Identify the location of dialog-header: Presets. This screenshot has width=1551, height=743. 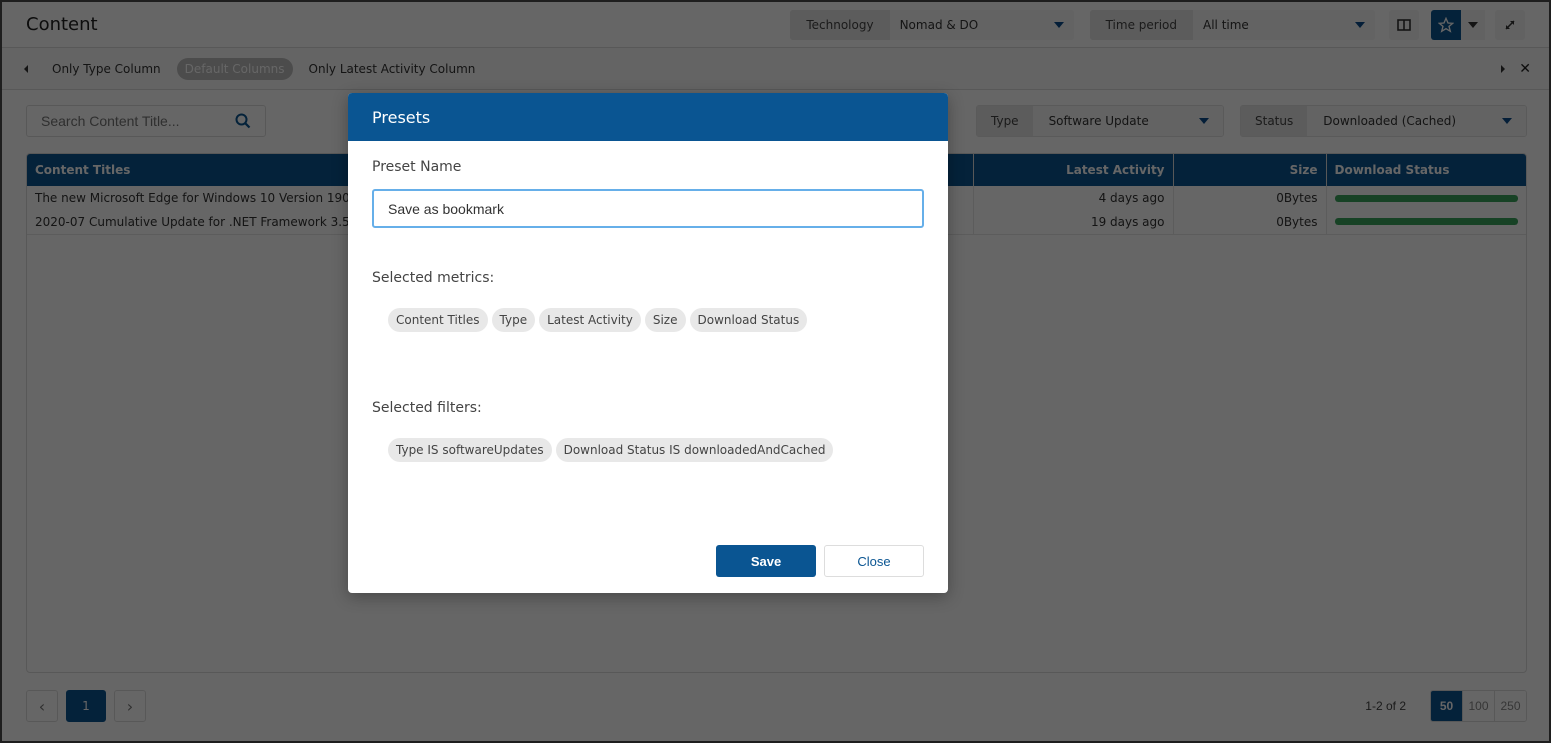
(648, 117).